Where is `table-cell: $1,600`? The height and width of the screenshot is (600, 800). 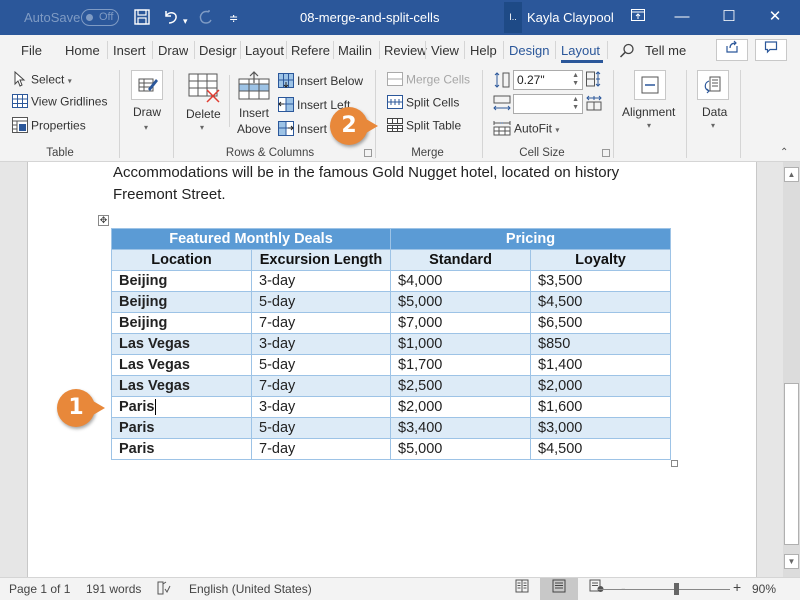 table-cell: $1,600 is located at coordinates (600, 407).